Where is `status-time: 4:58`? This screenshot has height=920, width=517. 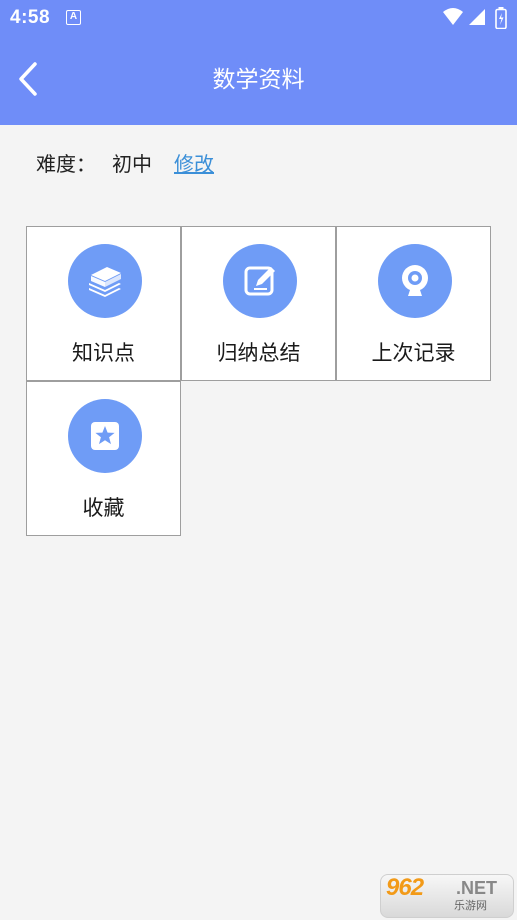 status-time: 4:58 is located at coordinates (30, 17).